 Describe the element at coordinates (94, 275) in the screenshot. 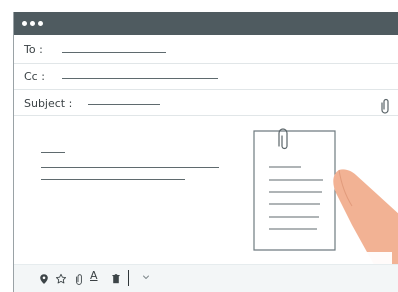

I see `text-format-icon: A` at that location.